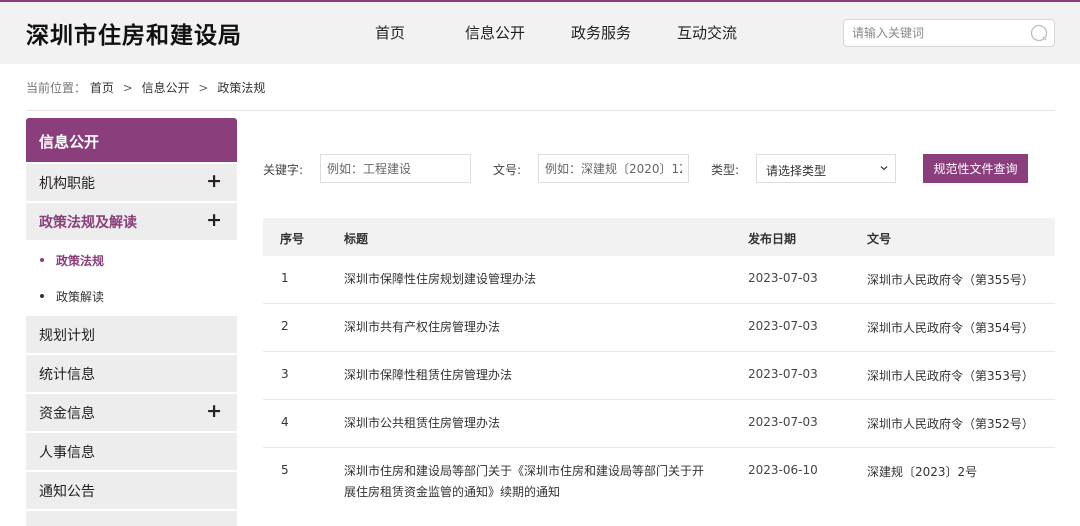 Image resolution: width=1080 pixels, height=526 pixels. What do you see at coordinates (534, 423) in the screenshot?
I see `row-title-link: 深圳市公共租赁住房管理办法` at bounding box center [534, 423].